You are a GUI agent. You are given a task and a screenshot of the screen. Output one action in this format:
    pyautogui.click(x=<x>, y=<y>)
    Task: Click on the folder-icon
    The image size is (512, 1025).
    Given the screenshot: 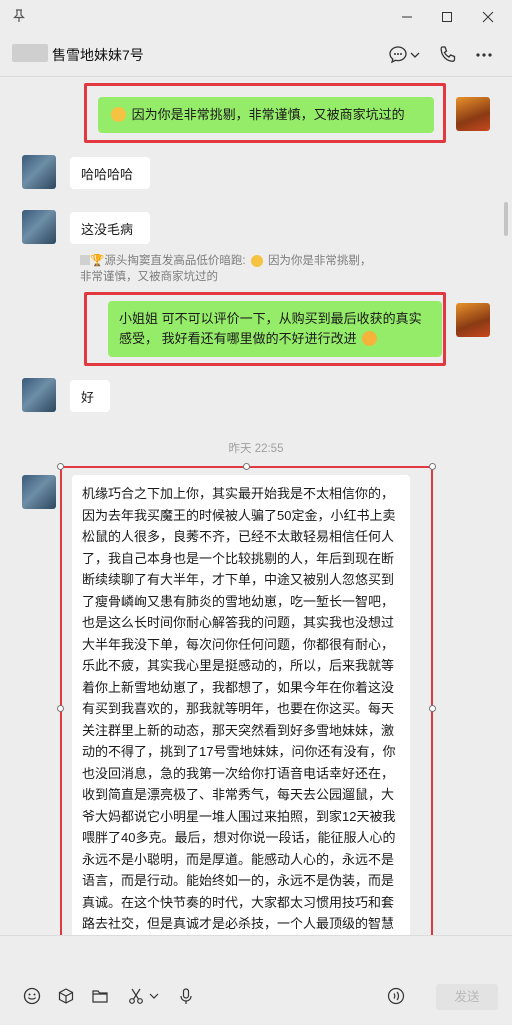 What is the action you would take?
    pyautogui.click(x=100, y=996)
    